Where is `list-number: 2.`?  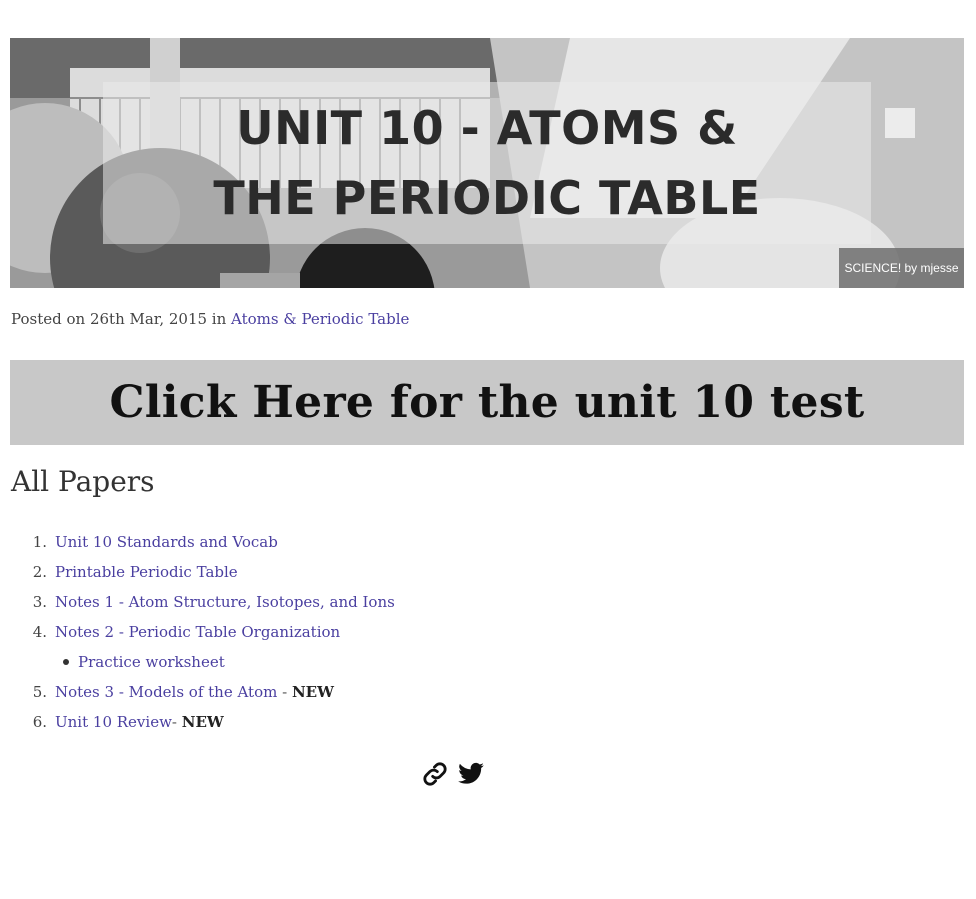 list-number: 2. is located at coordinates (39, 572).